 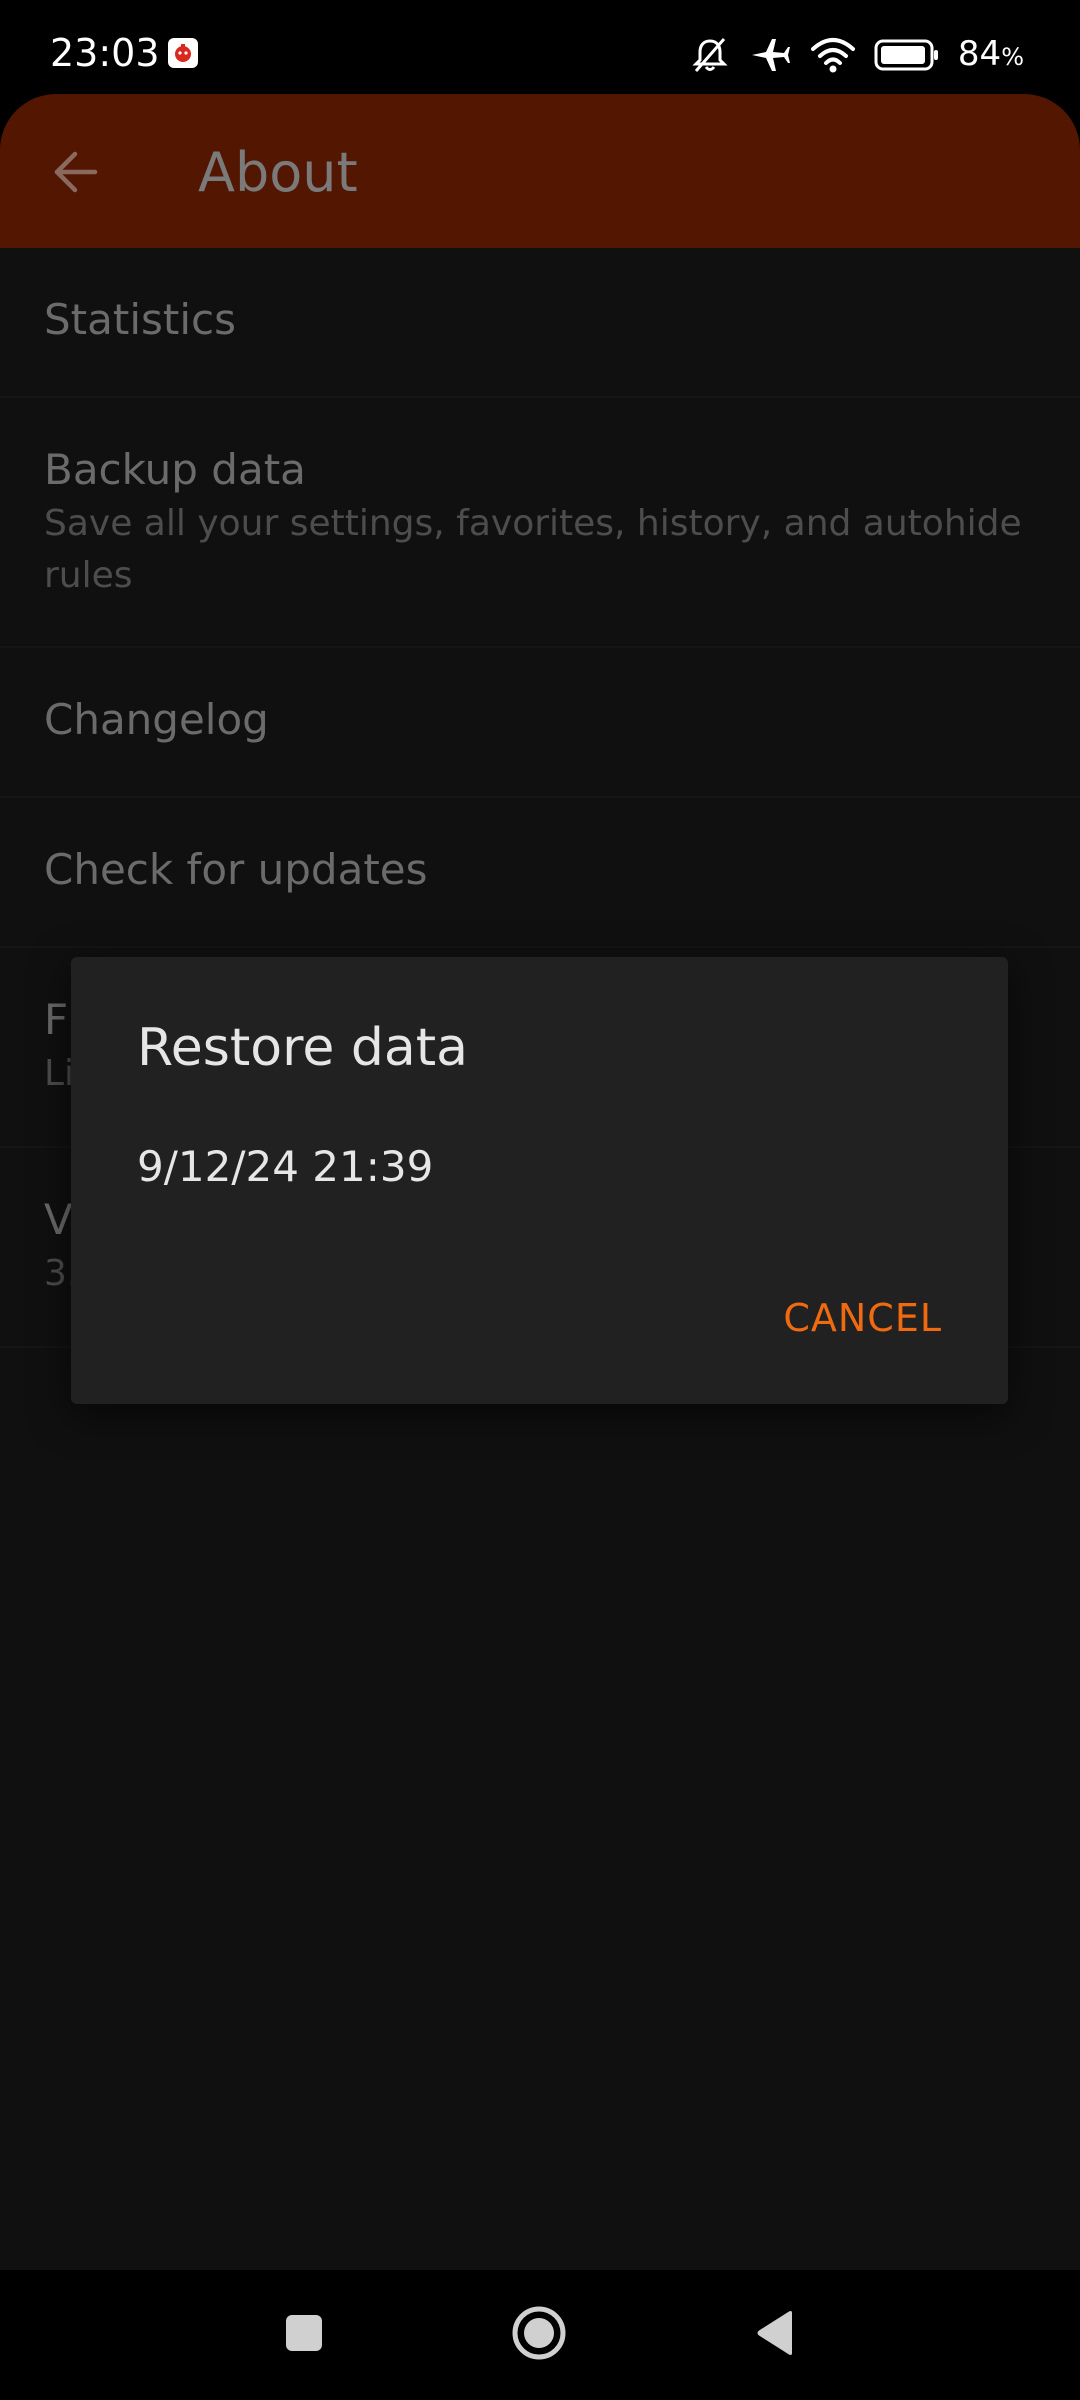 What do you see at coordinates (710, 55) in the screenshot?
I see `bell-muted-icon` at bounding box center [710, 55].